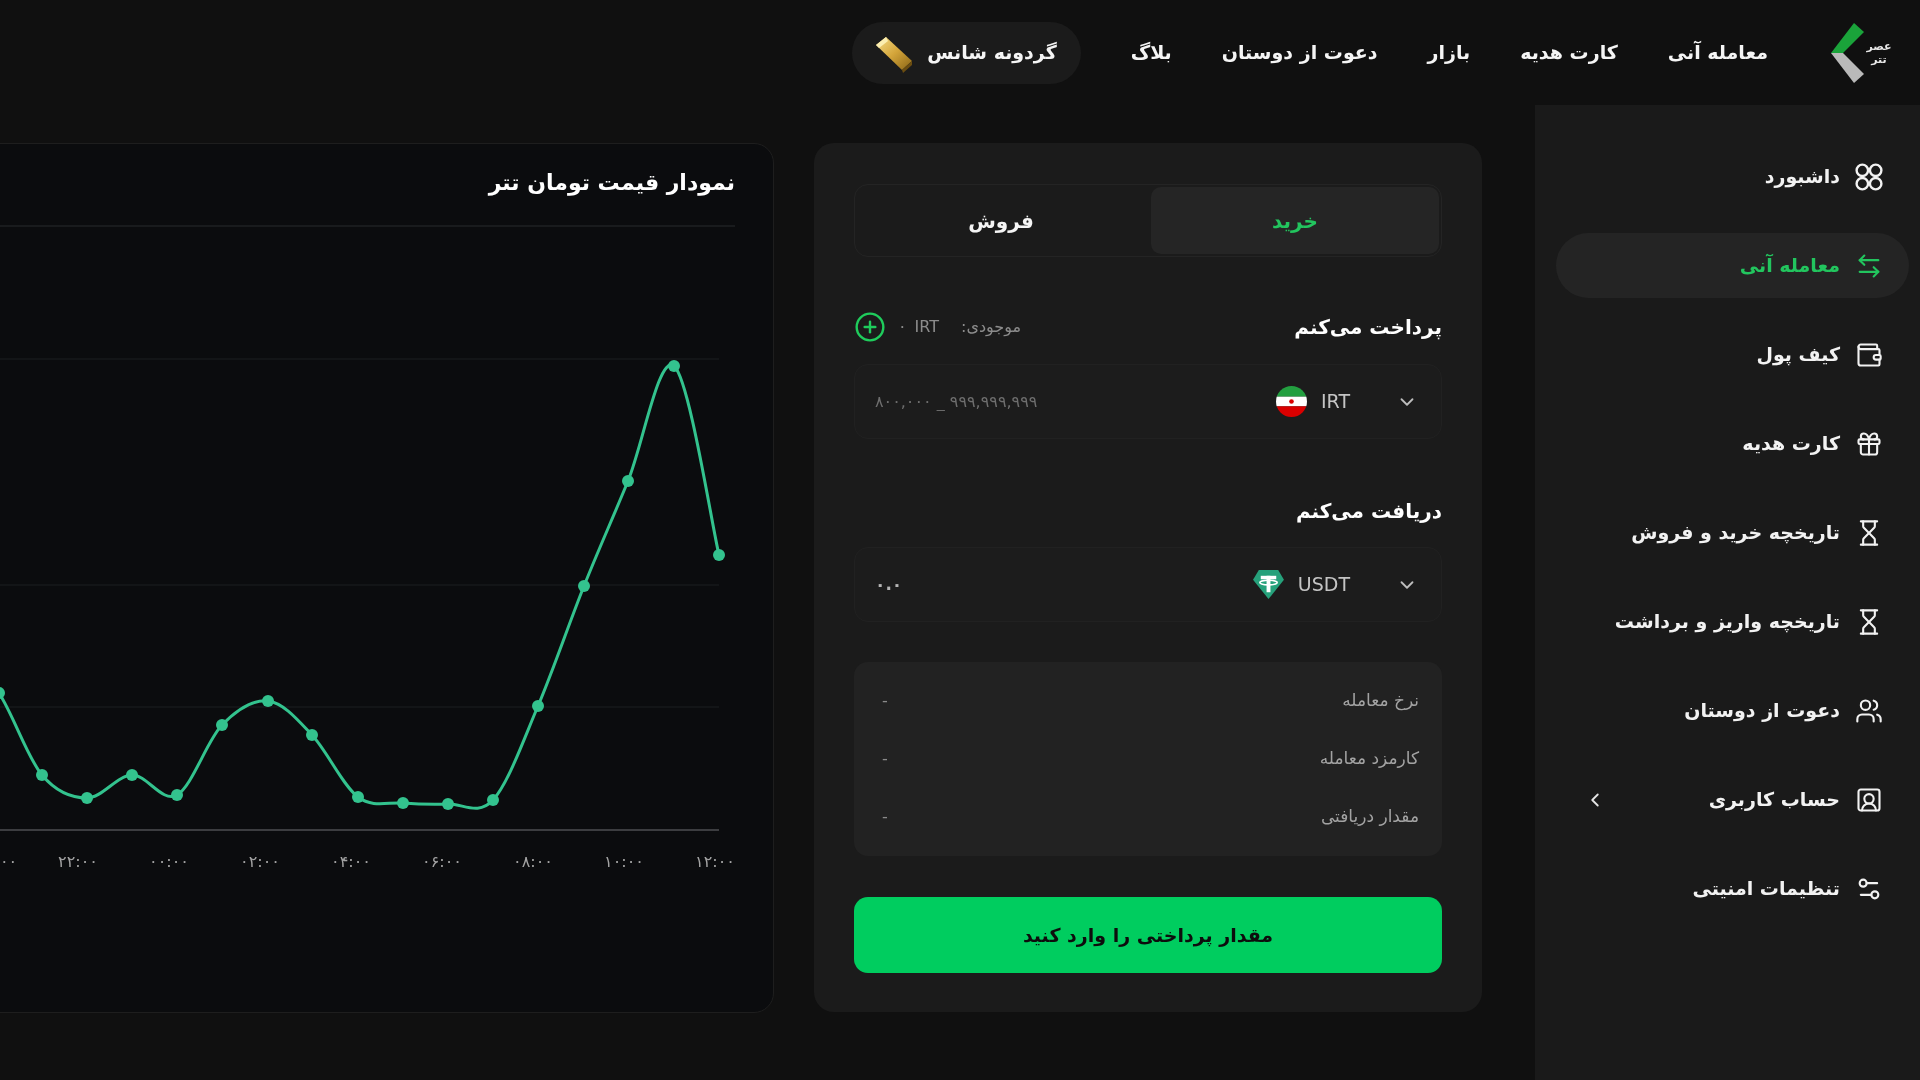  I want to click on sidebar-item: کیف پول, so click(1732, 354).